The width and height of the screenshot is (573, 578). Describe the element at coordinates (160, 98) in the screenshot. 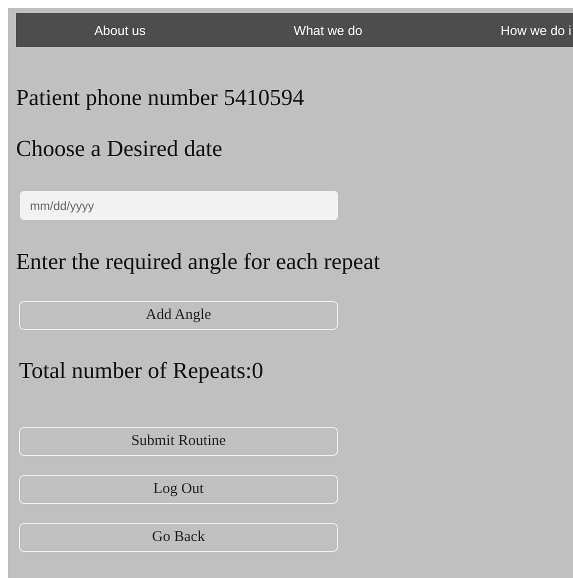

I see `patient-phone: Patient phone number 5410594` at that location.